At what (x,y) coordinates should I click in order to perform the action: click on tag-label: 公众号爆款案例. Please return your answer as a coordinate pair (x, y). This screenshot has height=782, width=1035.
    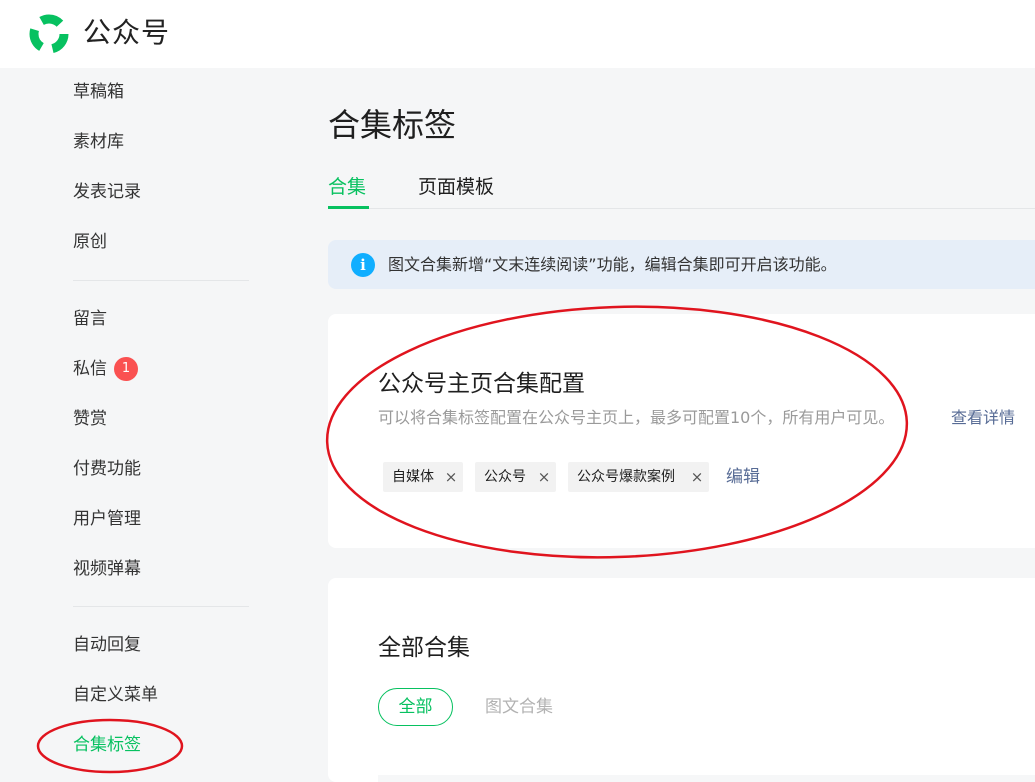
    Looking at the image, I should click on (626, 477).